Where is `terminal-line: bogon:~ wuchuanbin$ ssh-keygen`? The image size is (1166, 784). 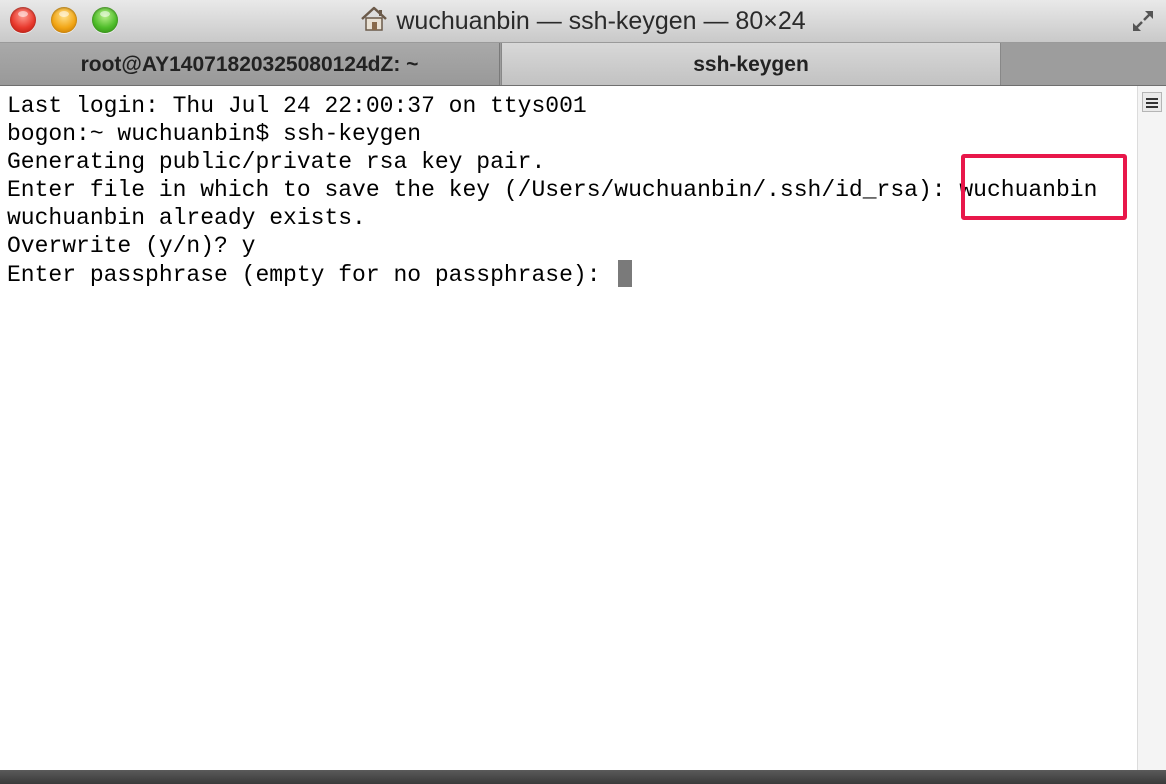 terminal-line: bogon:~ wuchuanbin$ ssh-keygen is located at coordinates (214, 134).